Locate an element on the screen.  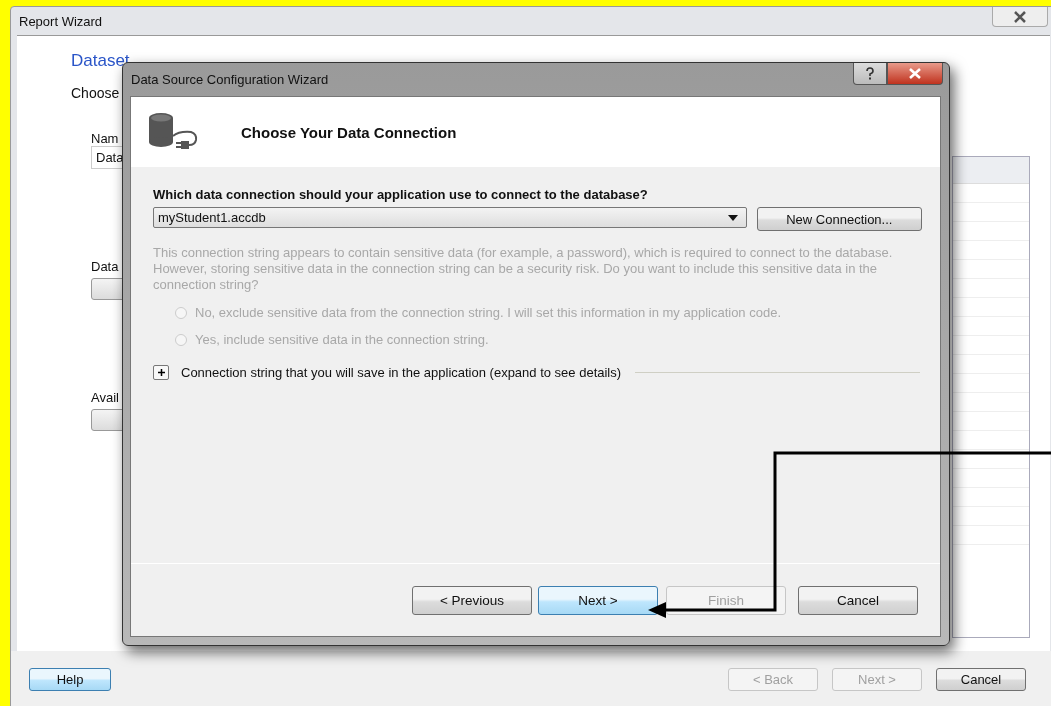
footer-button: Cancel is located at coordinates (981, 679).